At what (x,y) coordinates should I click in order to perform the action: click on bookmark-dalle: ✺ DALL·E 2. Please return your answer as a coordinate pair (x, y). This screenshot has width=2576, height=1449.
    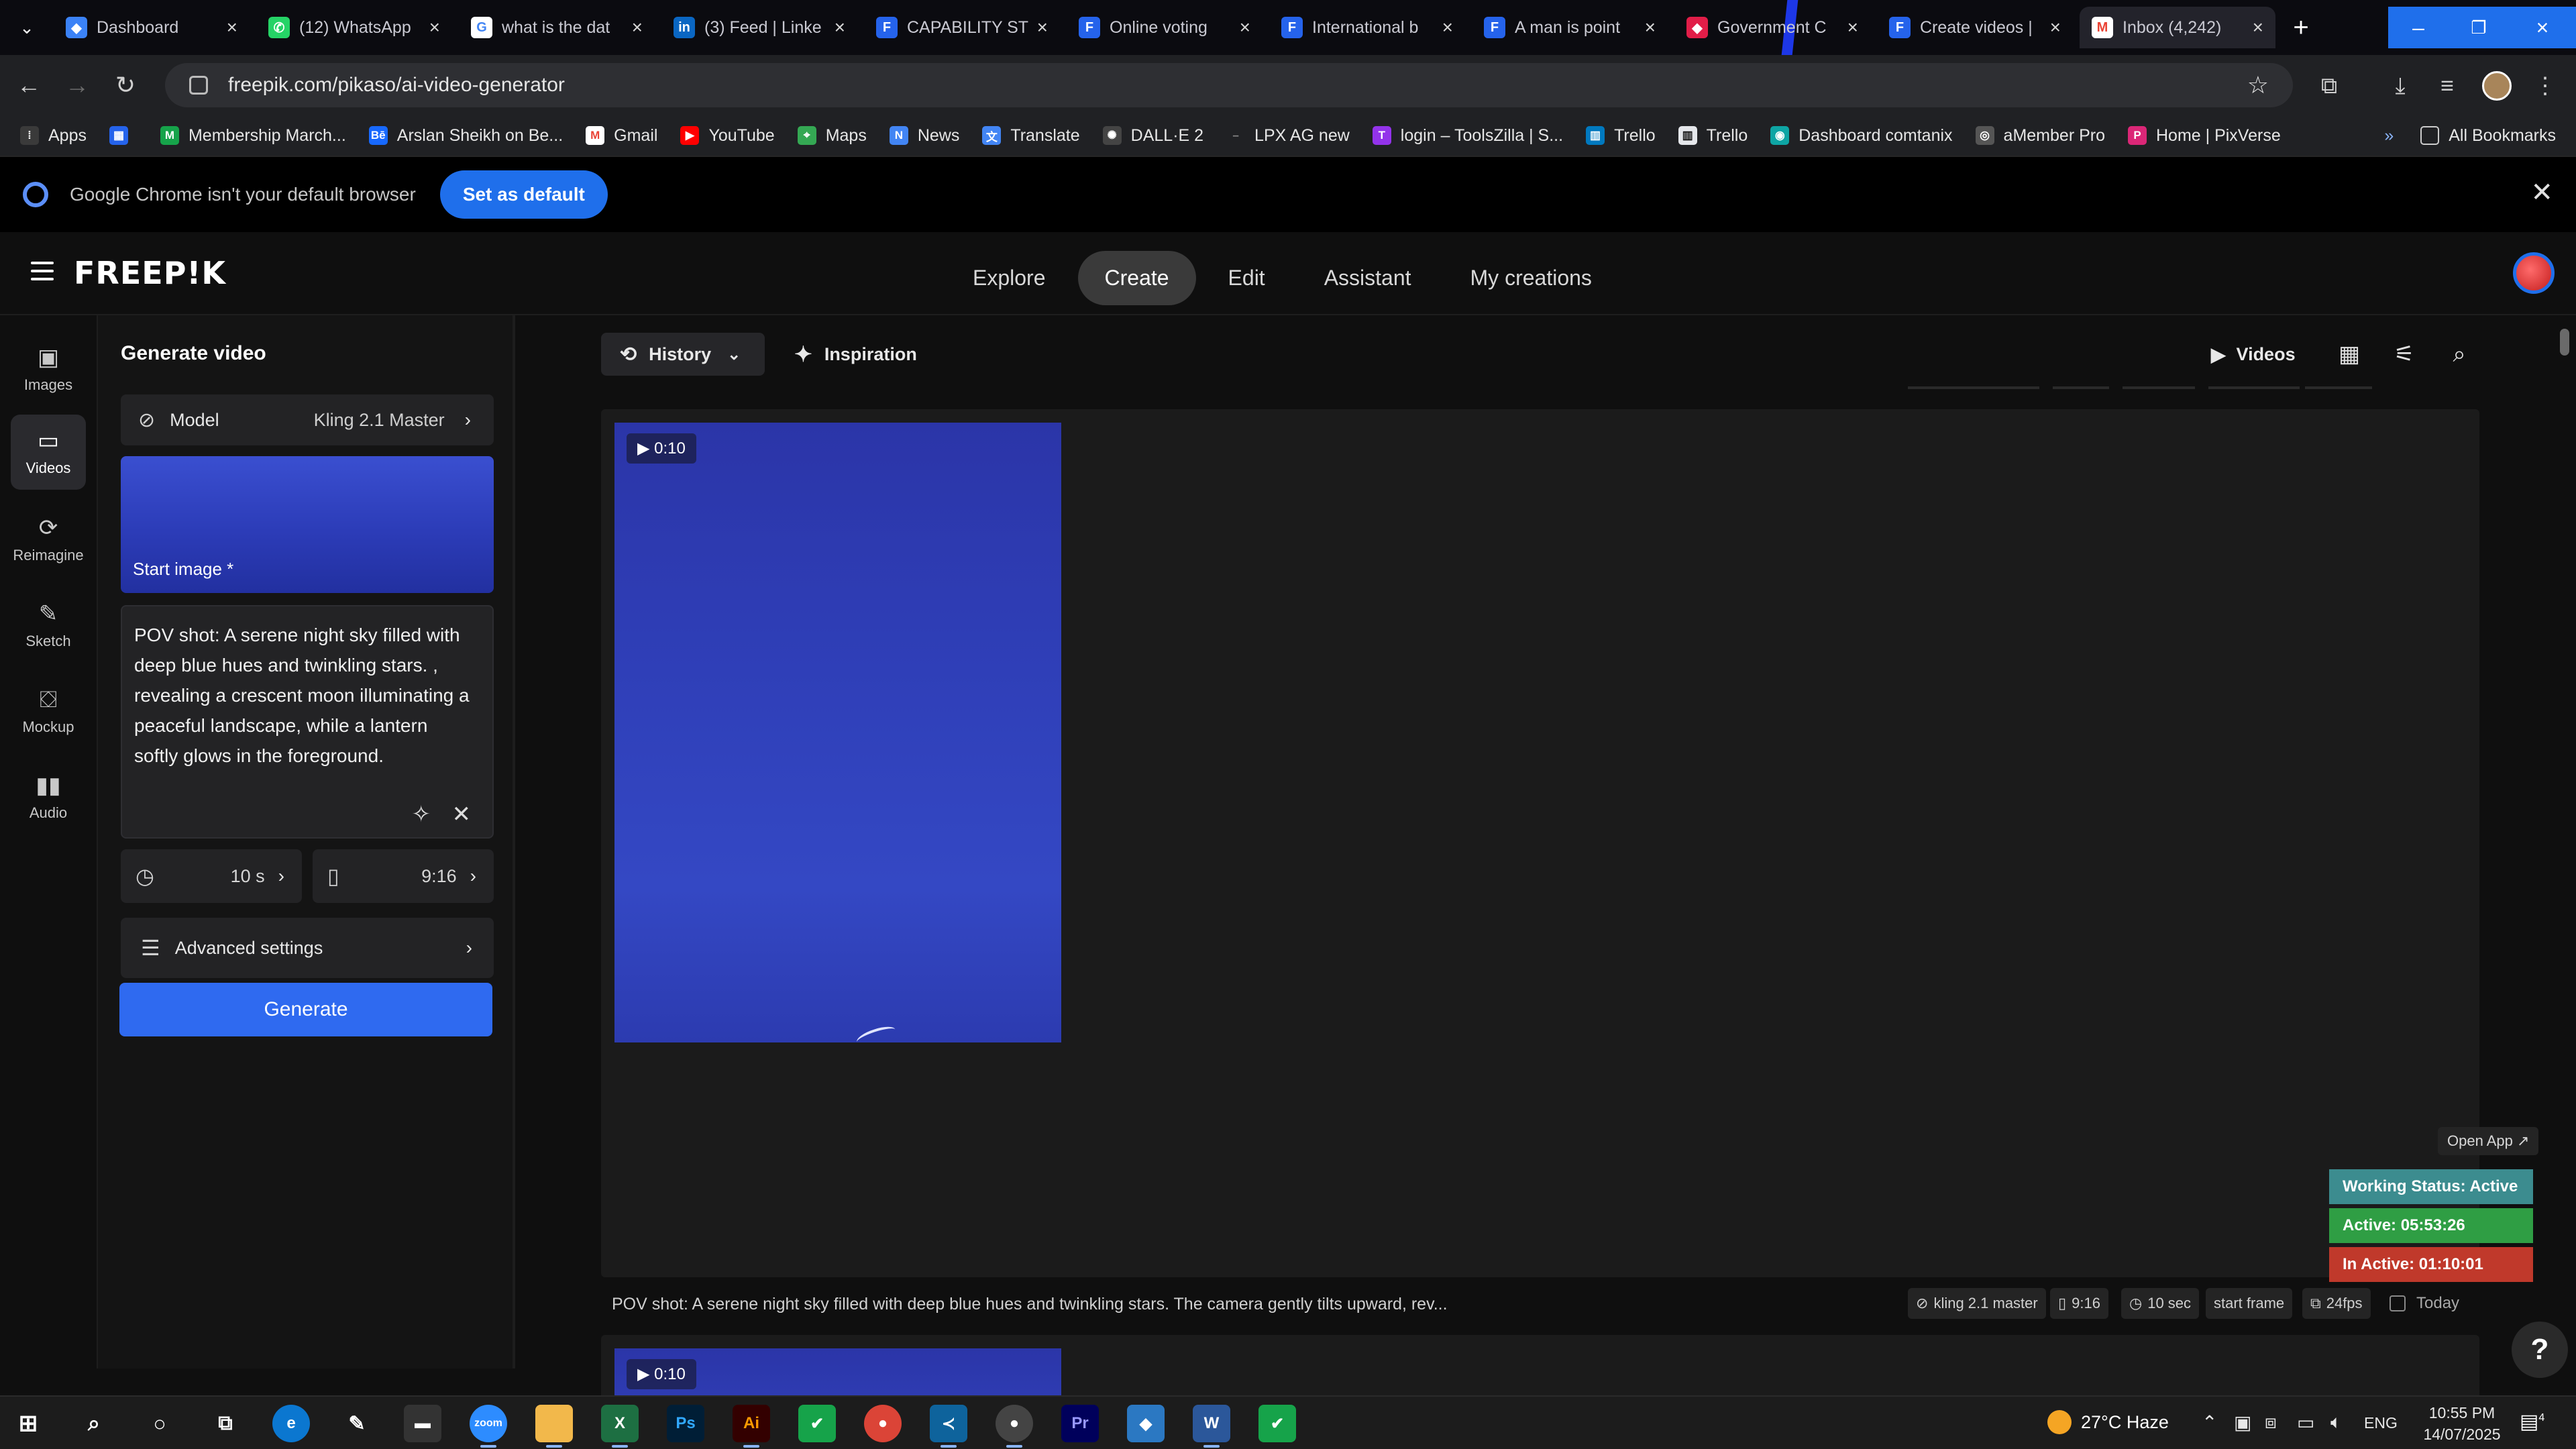
    Looking at the image, I should click on (1152, 136).